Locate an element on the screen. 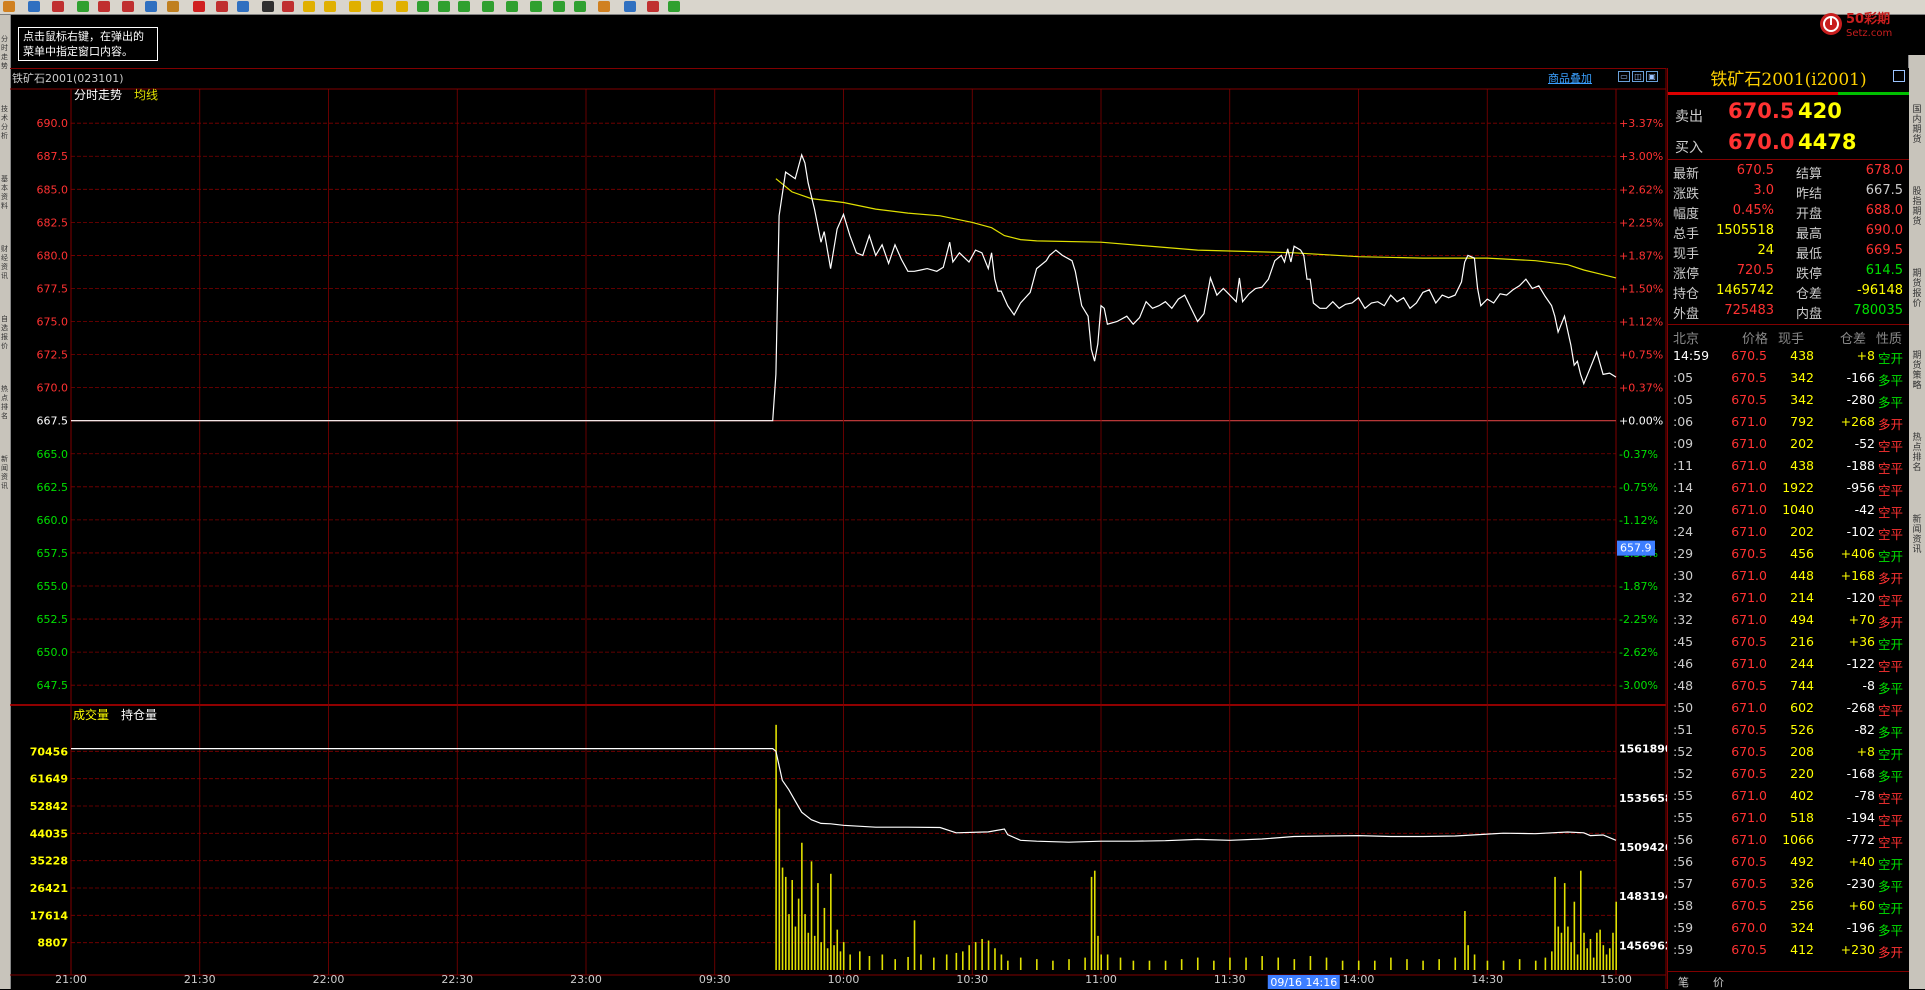 The height and width of the screenshot is (990, 1925). right-tab: 国内期货 is located at coordinates (1917, 125).